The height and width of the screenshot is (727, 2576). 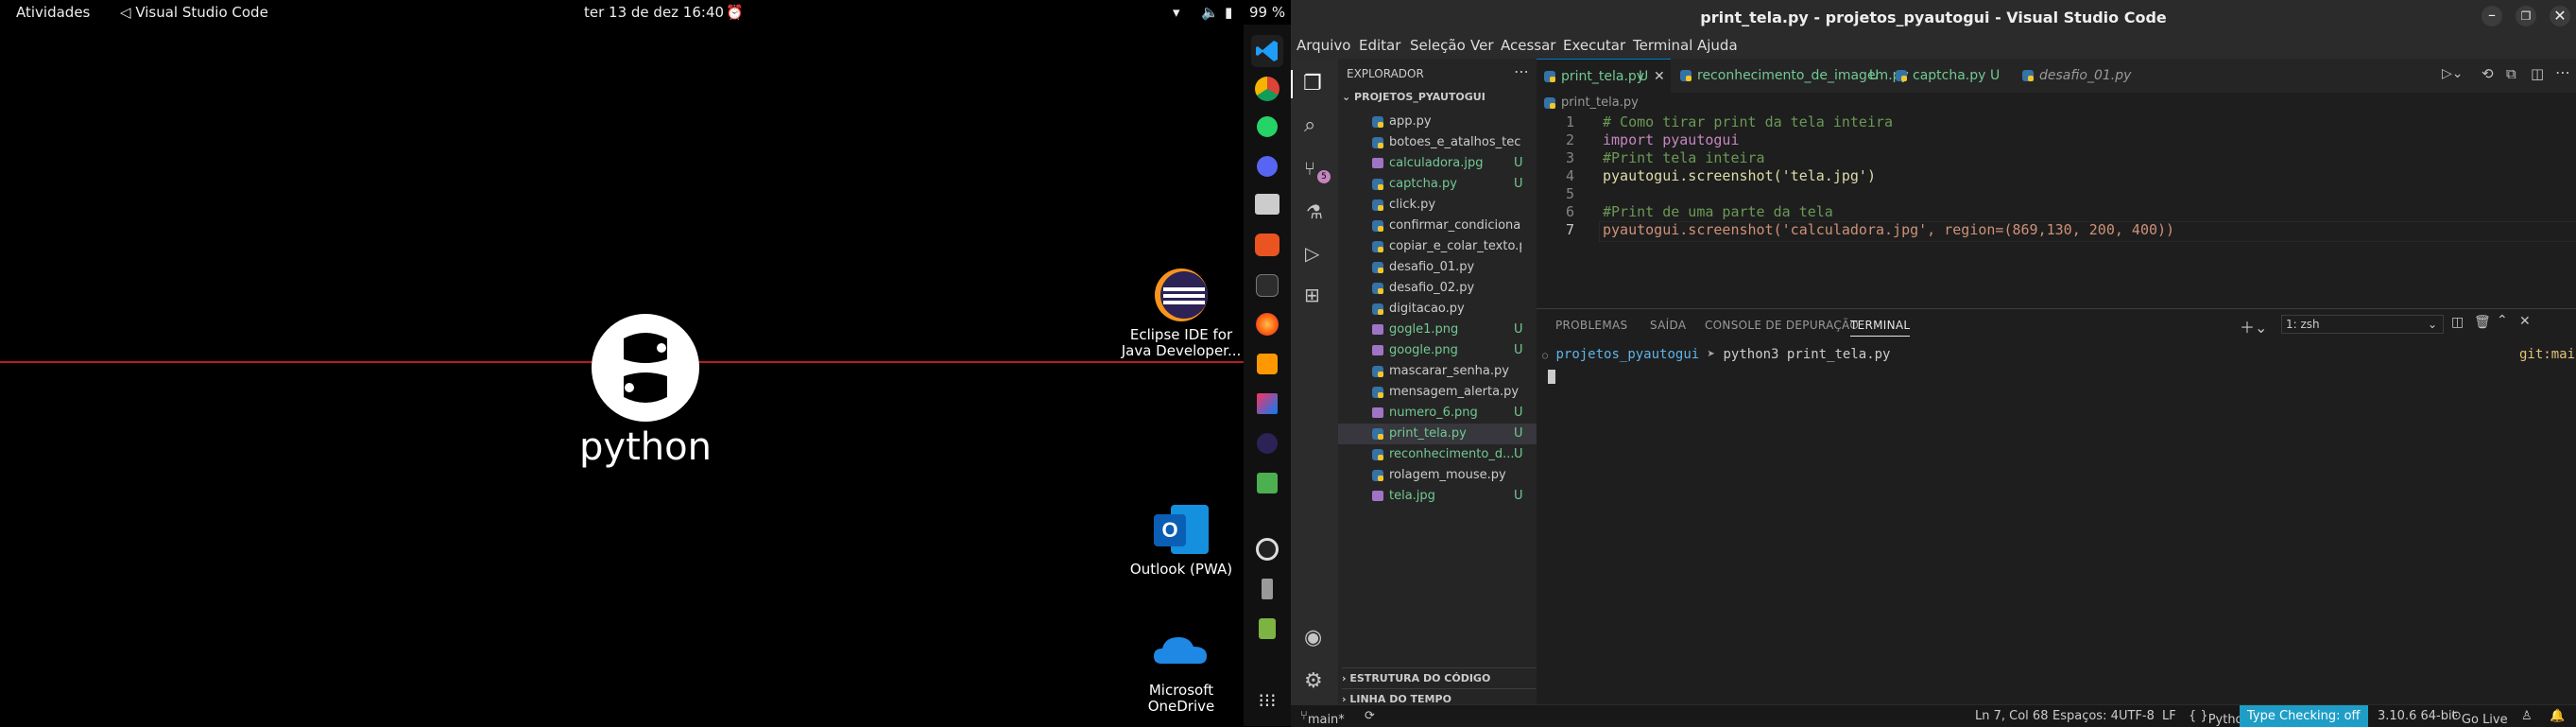 What do you see at coordinates (2511, 74) in the screenshot?
I see `compare-icon: ⧉` at bounding box center [2511, 74].